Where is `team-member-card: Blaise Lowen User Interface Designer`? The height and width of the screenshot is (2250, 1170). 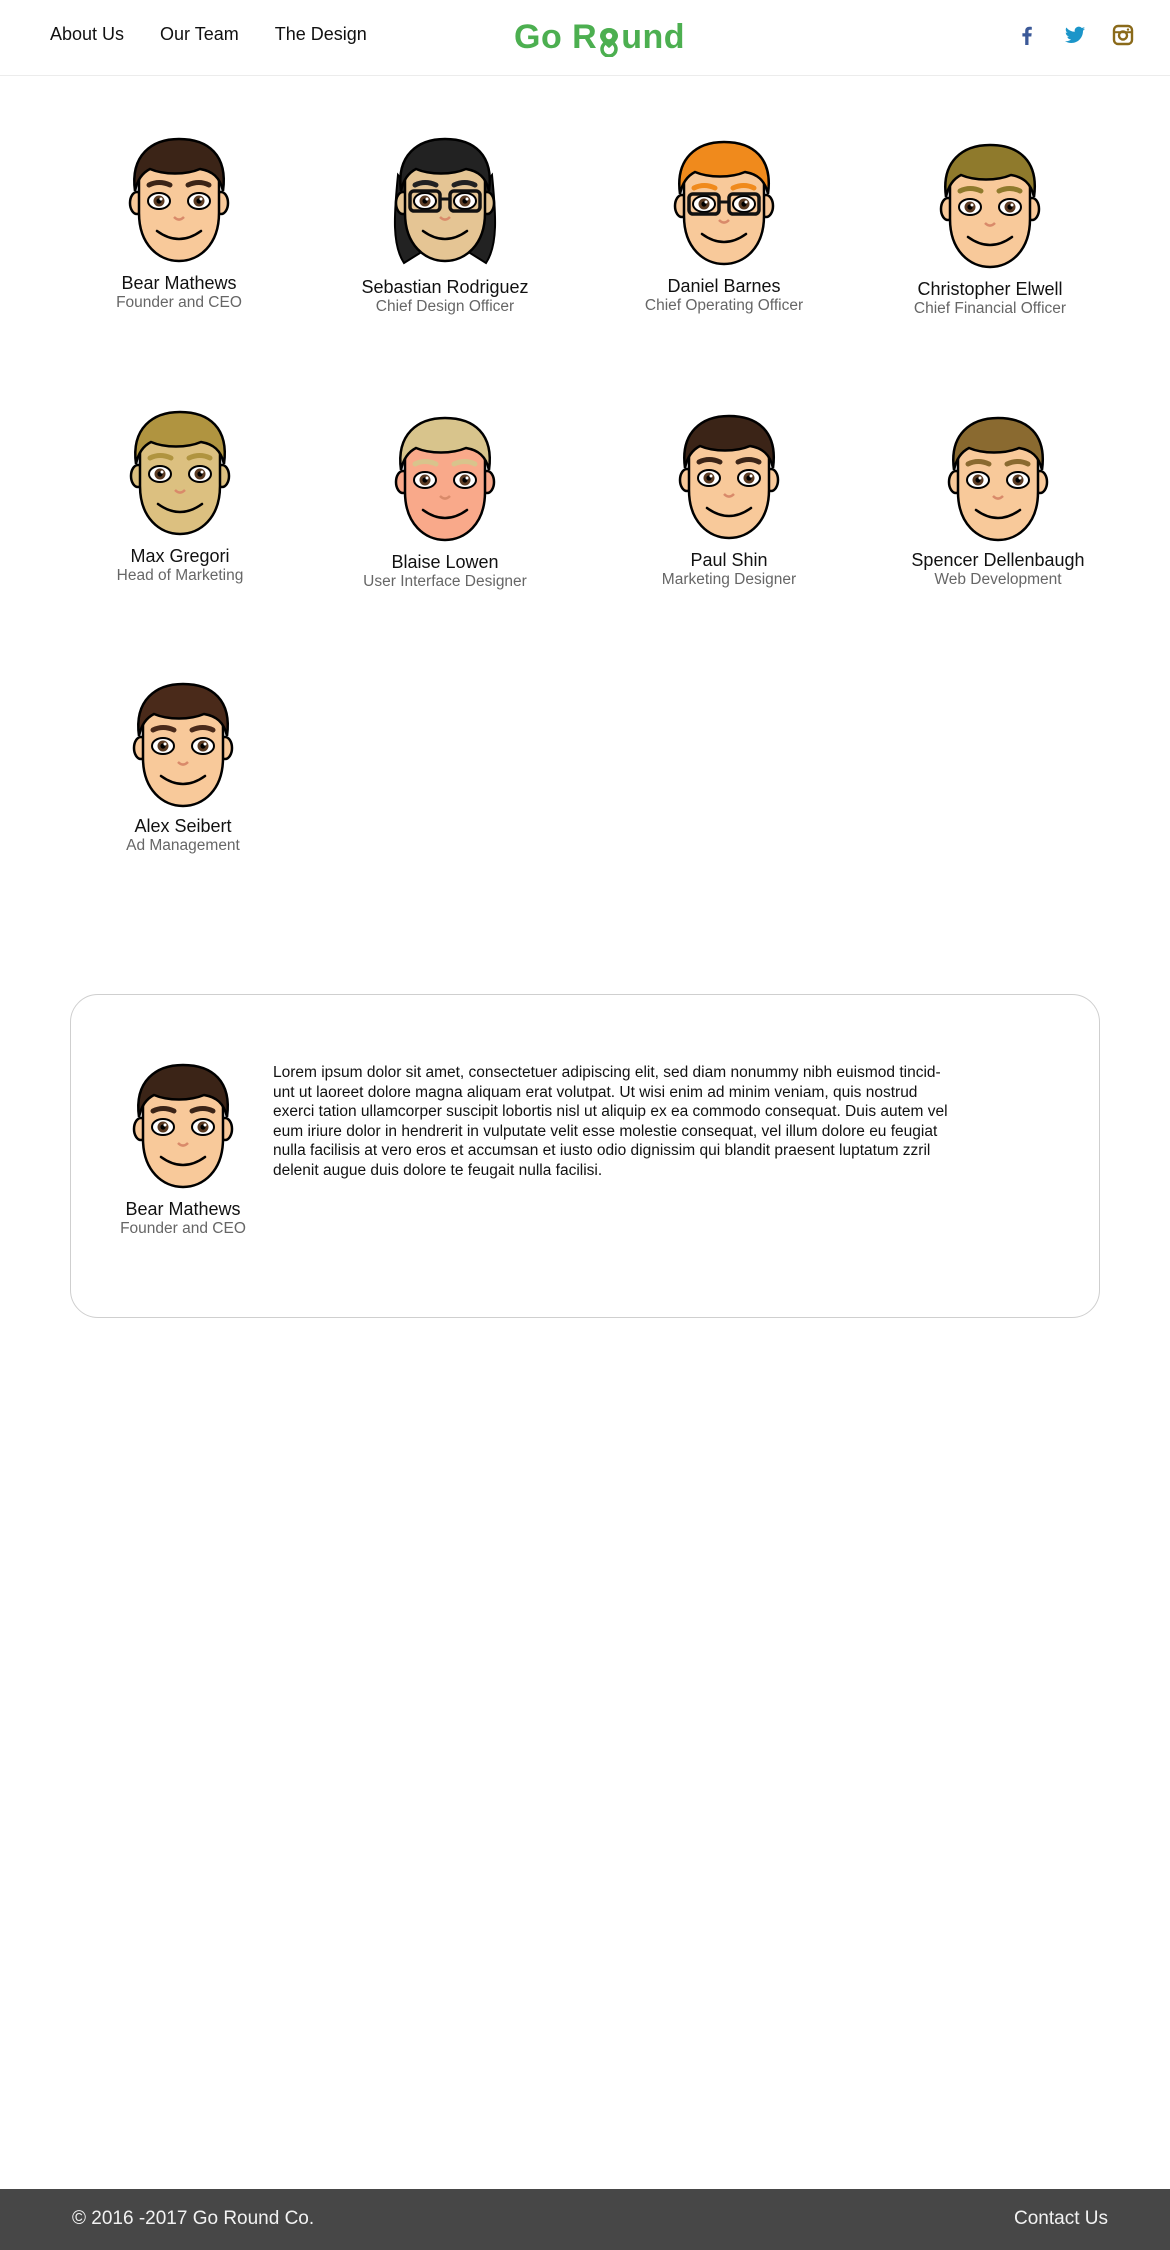
team-member-card: Blaise Lowen User Interface Designer is located at coordinates (445, 496).